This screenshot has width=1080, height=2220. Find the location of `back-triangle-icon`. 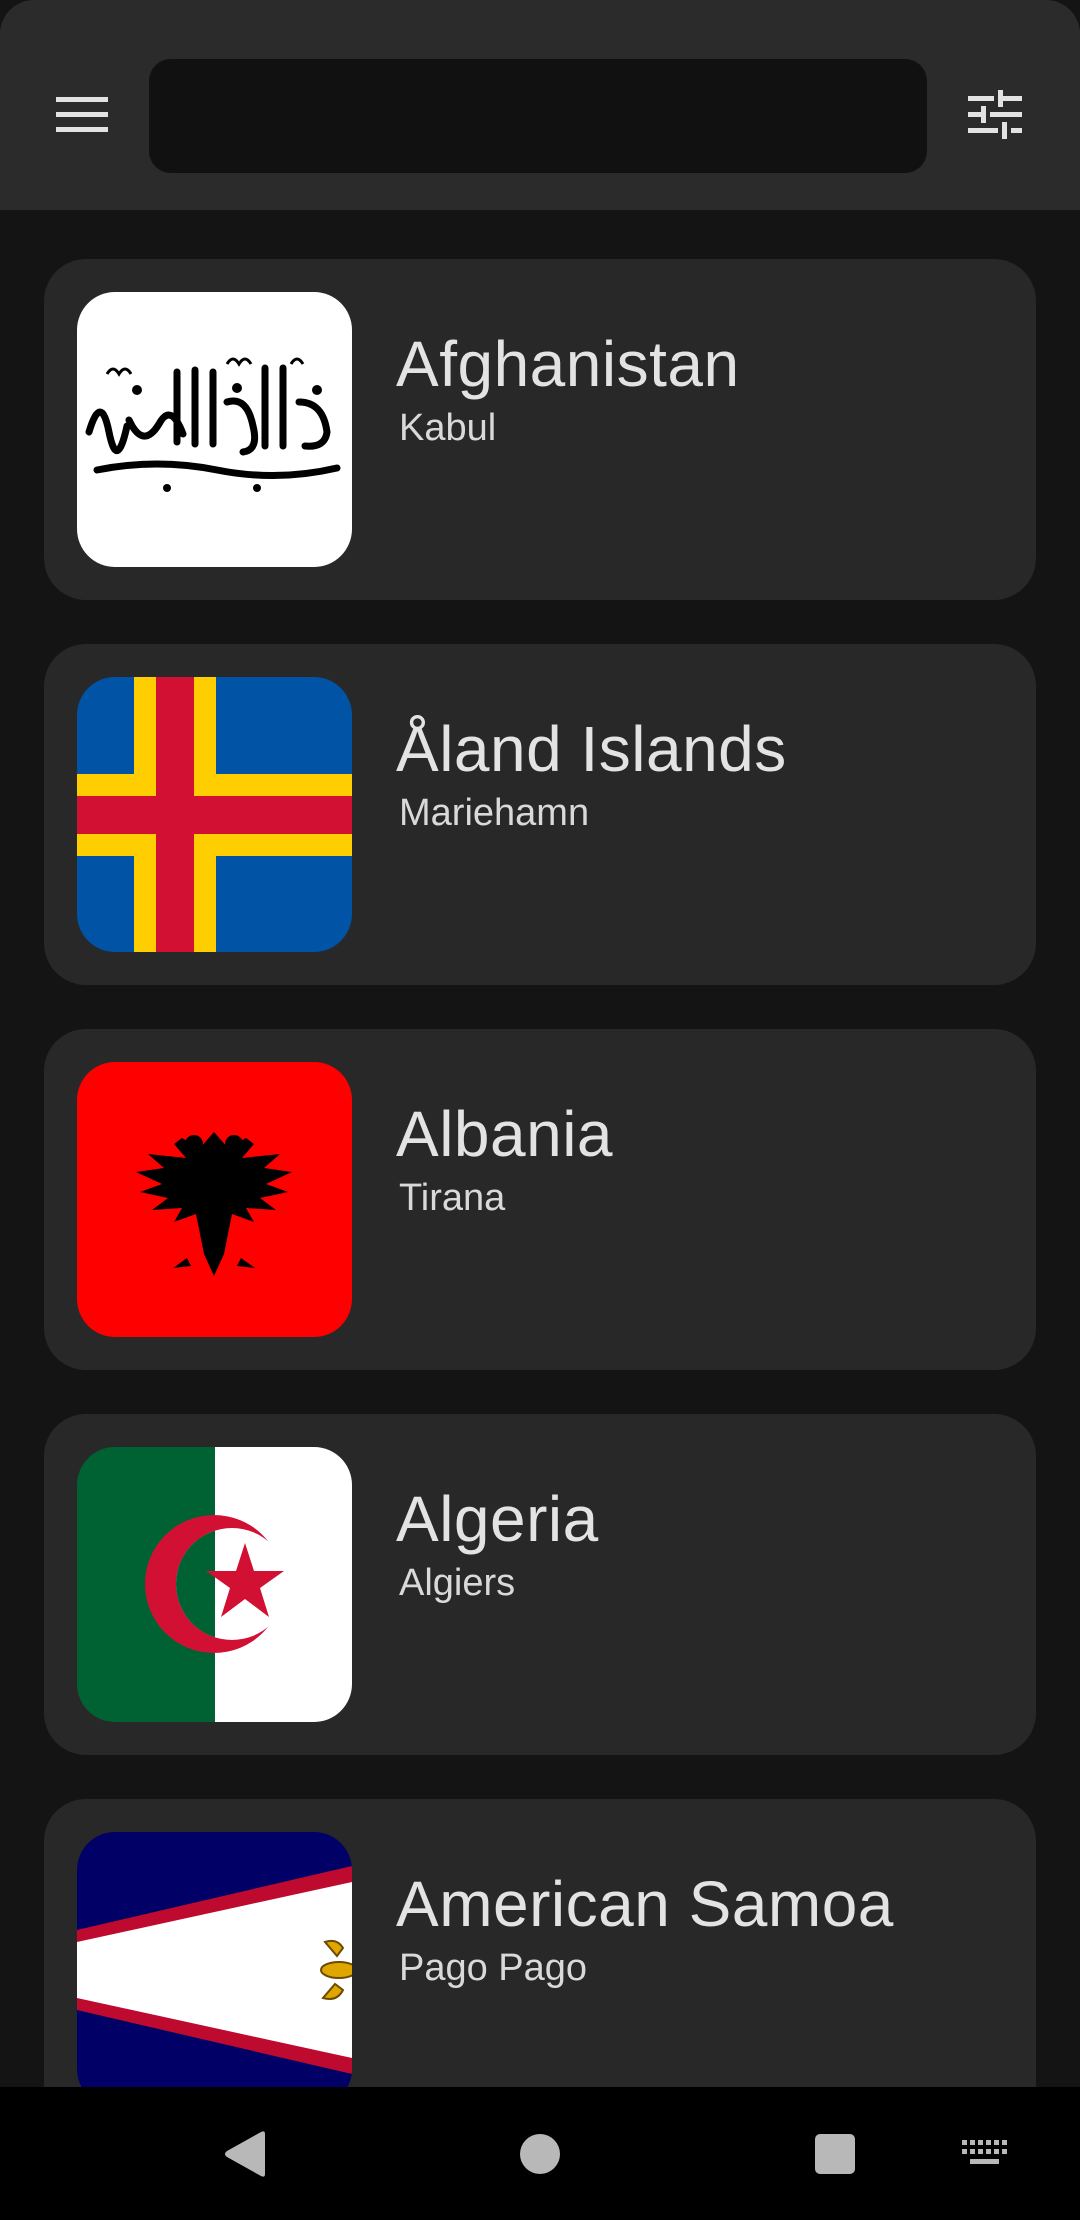

back-triangle-icon is located at coordinates (245, 2153).